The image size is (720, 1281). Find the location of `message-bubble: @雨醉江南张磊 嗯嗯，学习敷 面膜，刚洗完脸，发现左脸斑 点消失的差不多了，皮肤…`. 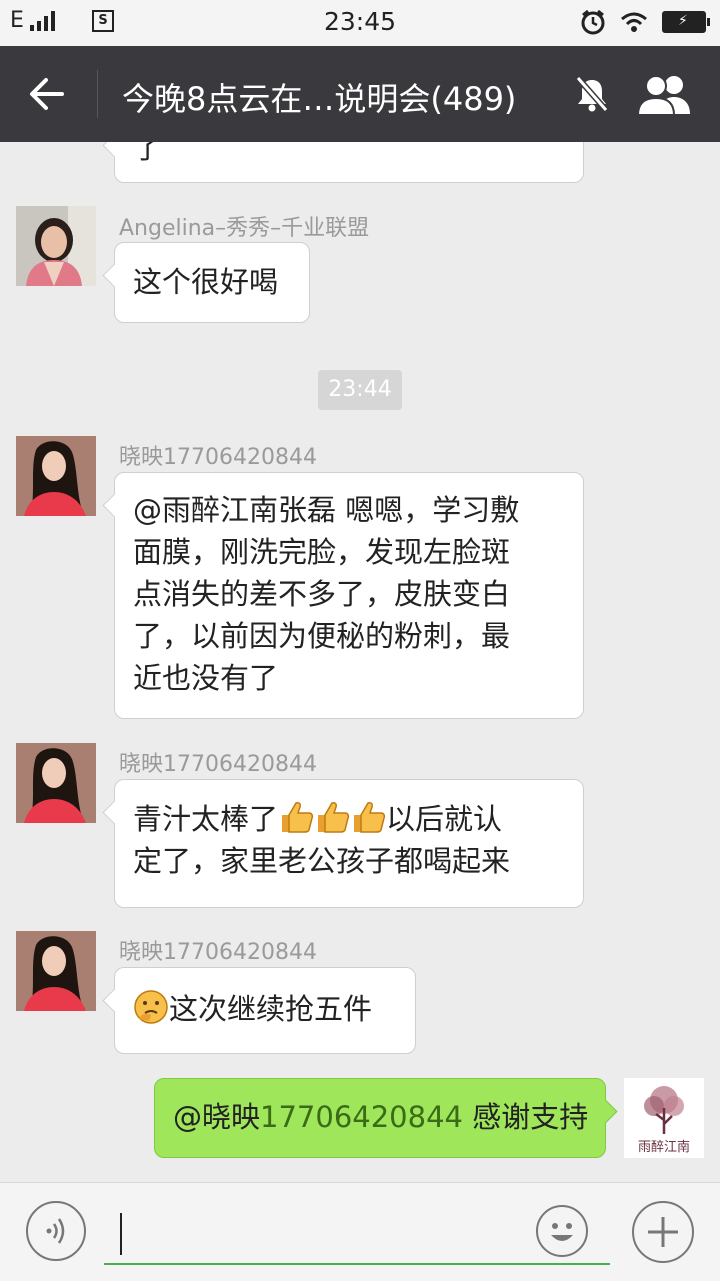

message-bubble: @雨醉江南张磊 嗯嗯，学习敷 面膜，刚洗完脸，发现左脸斑 点消失的差不多了，皮肤… is located at coordinates (349, 595).